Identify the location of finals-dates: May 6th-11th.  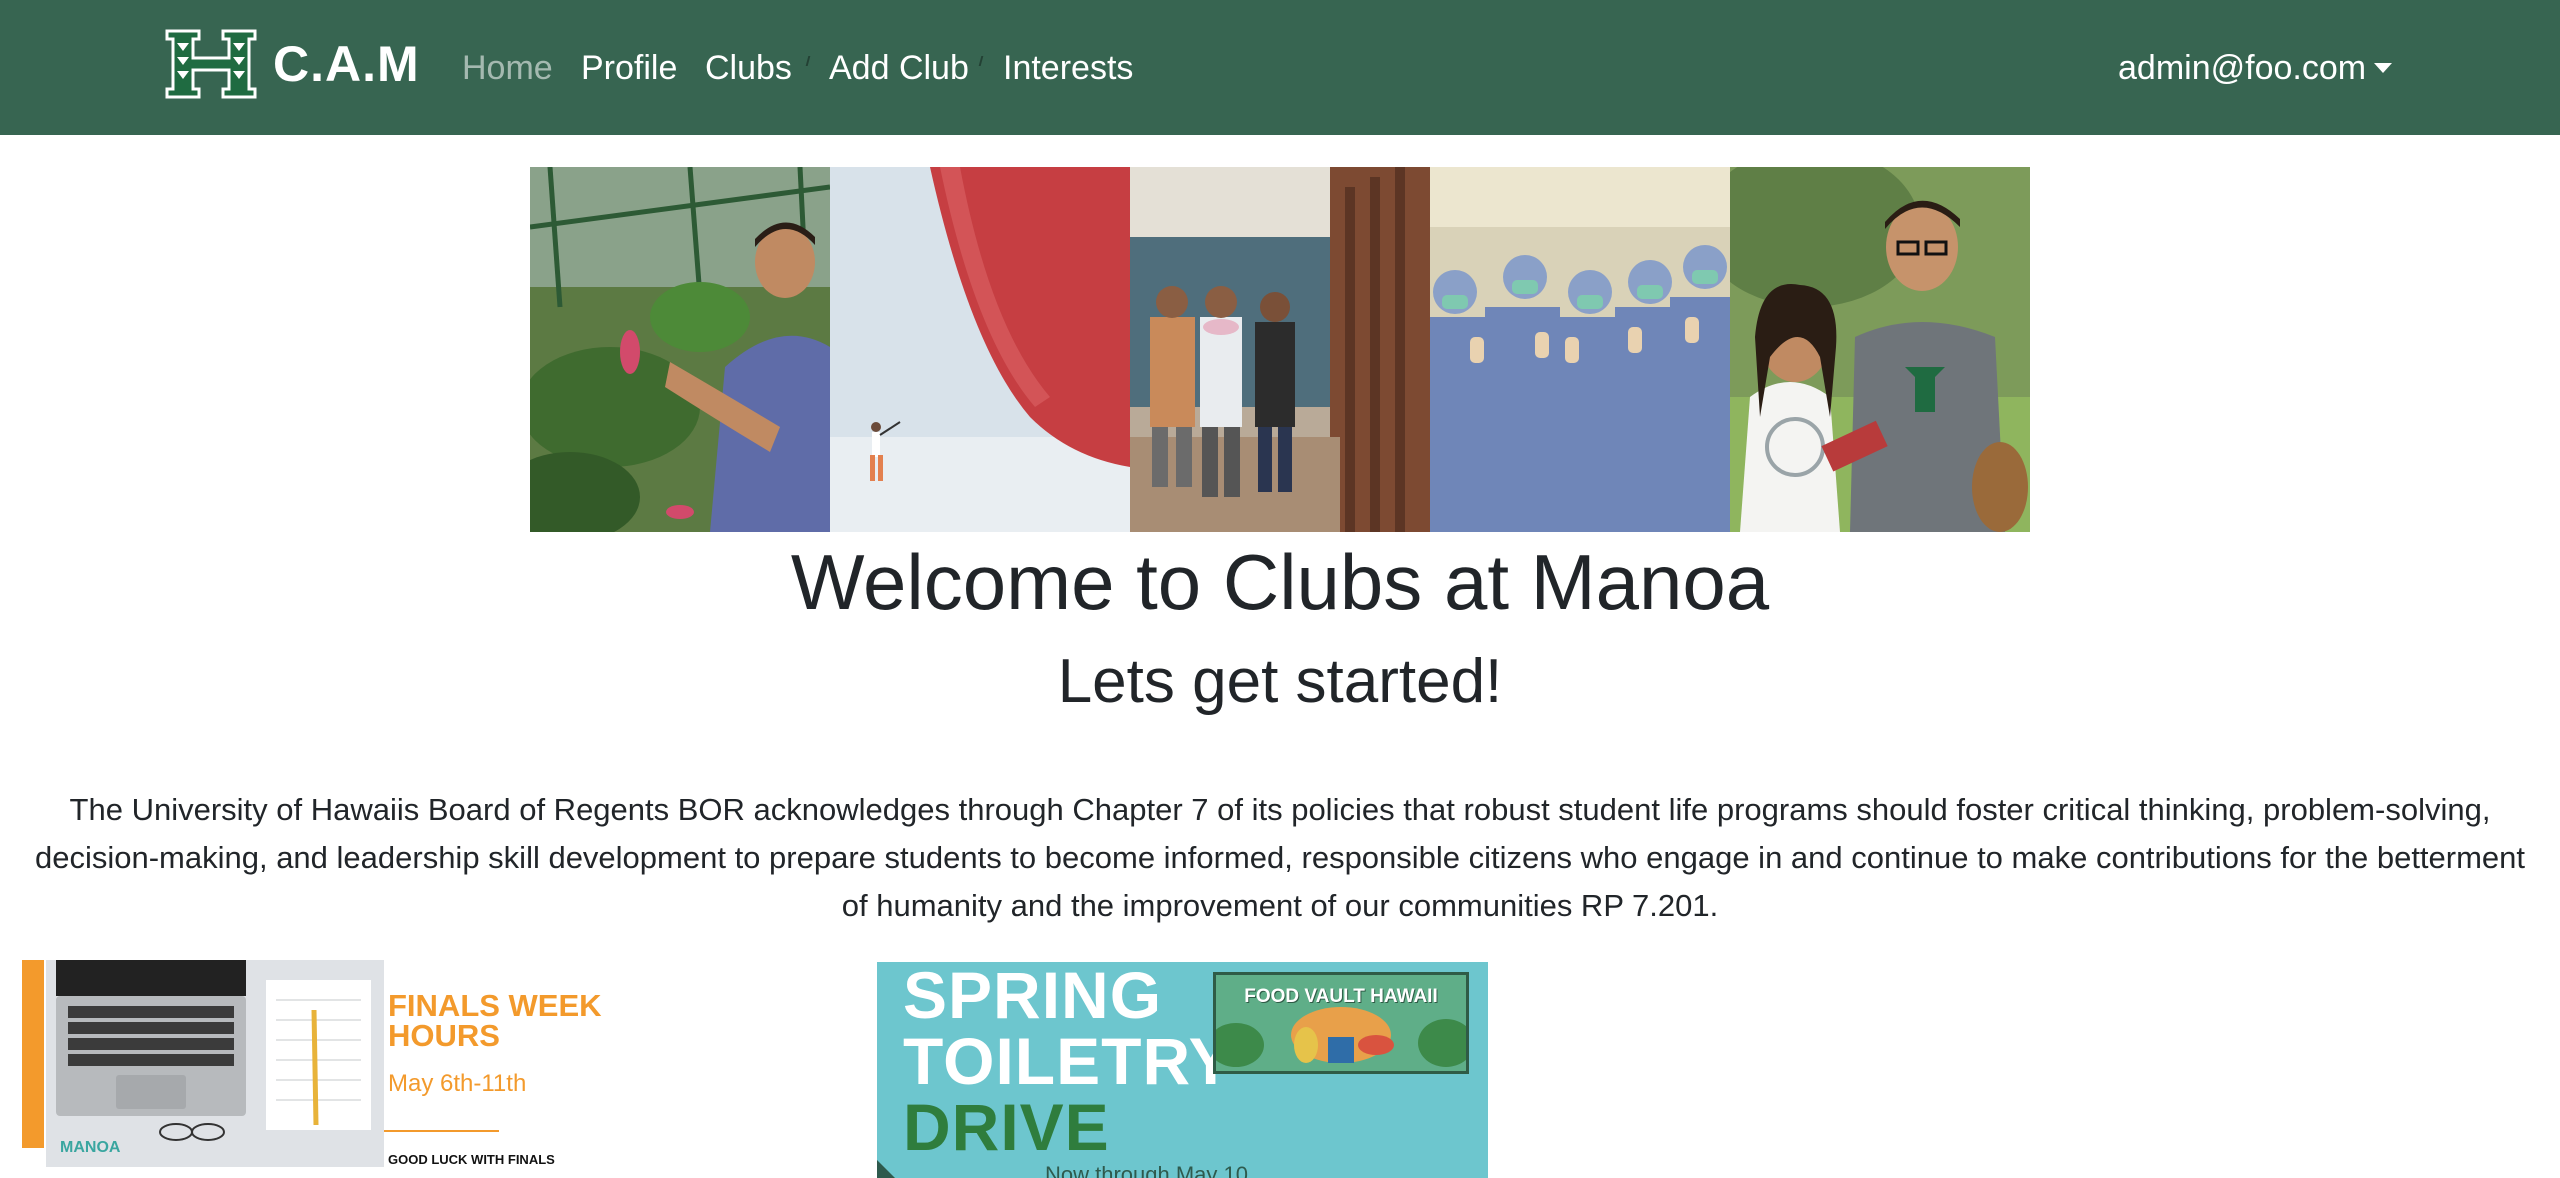
(457, 1083).